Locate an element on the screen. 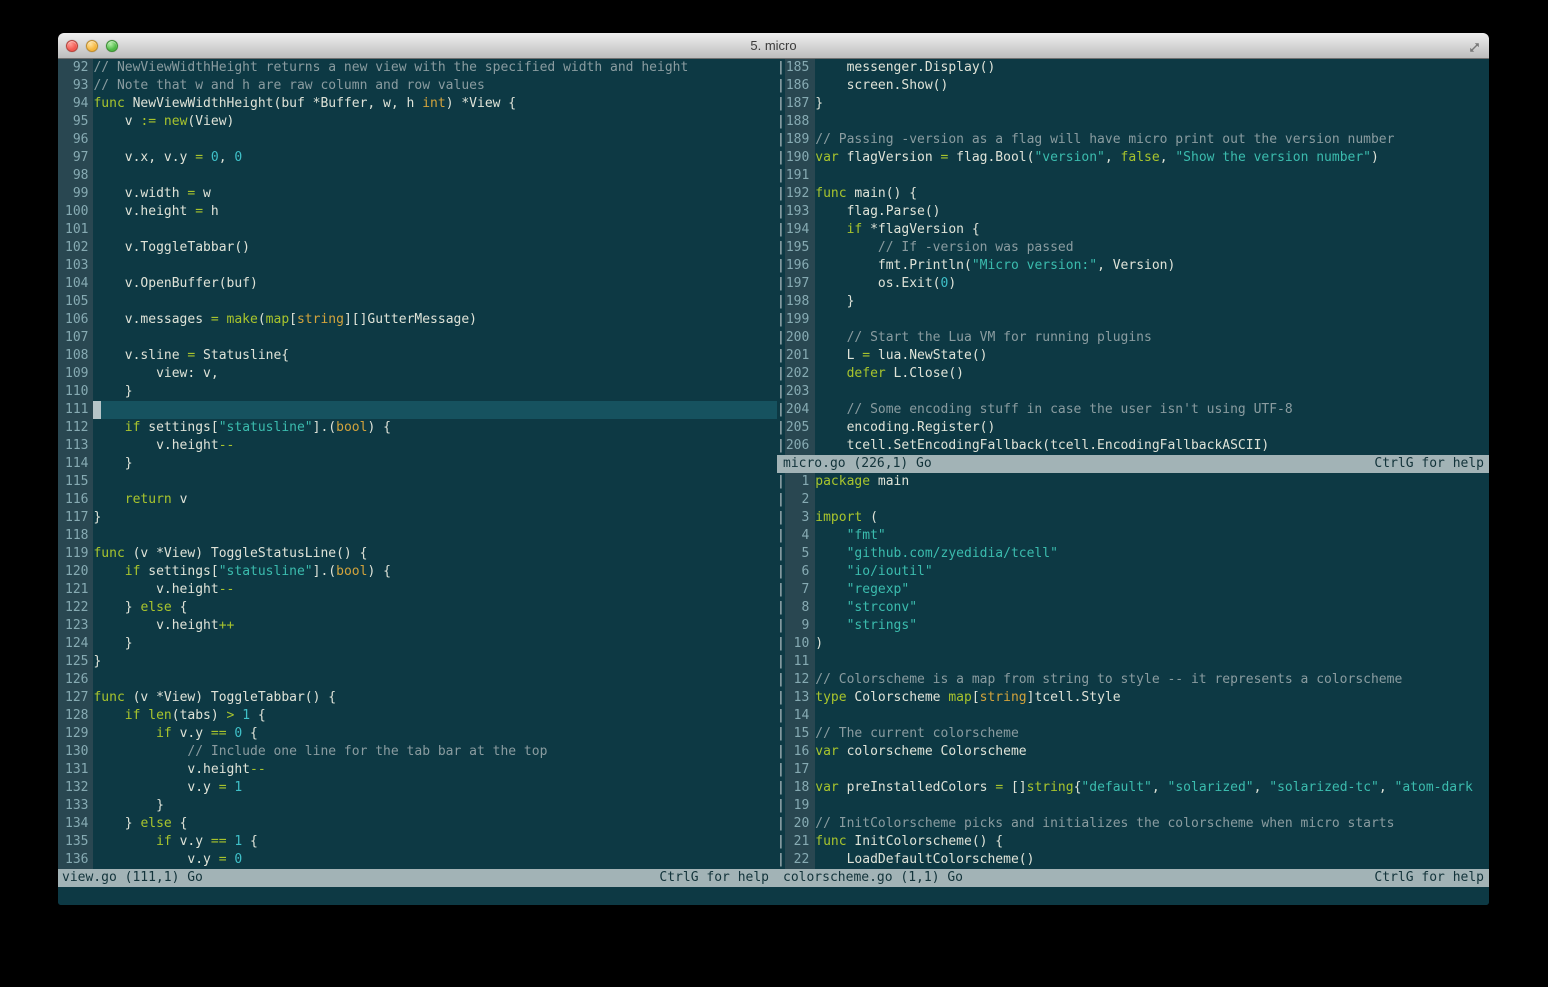 The width and height of the screenshot is (1548, 987). code-line: 119 func (v *View) ToggleStatusLine() { is located at coordinates (417, 554).